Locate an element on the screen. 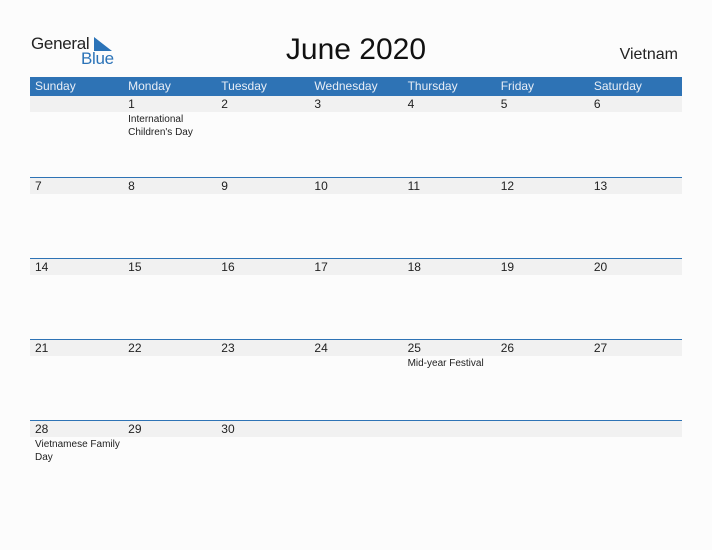 This screenshot has height=550, width=712. weekday-tuesday: Tuesday is located at coordinates (244, 86).